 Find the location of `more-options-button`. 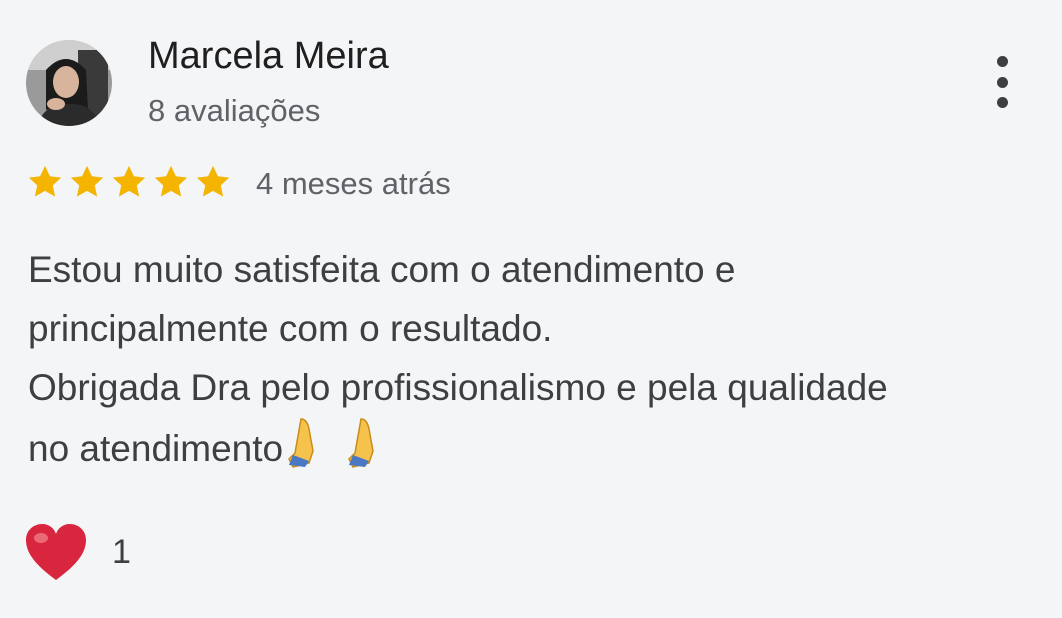

more-options-button is located at coordinates (1002, 82).